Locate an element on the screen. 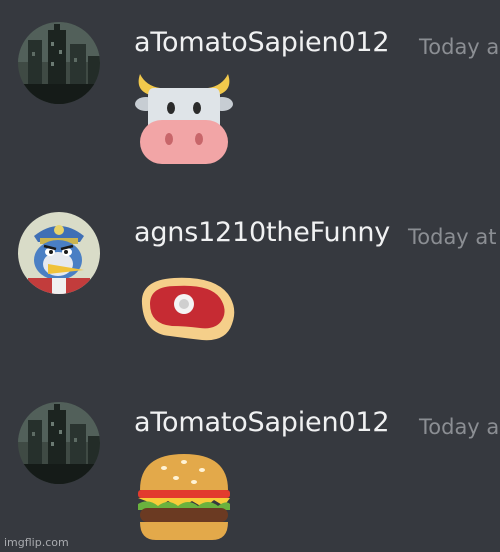 This screenshot has width=500, height=552. penguin-king-avatar-icon is located at coordinates (59, 253).